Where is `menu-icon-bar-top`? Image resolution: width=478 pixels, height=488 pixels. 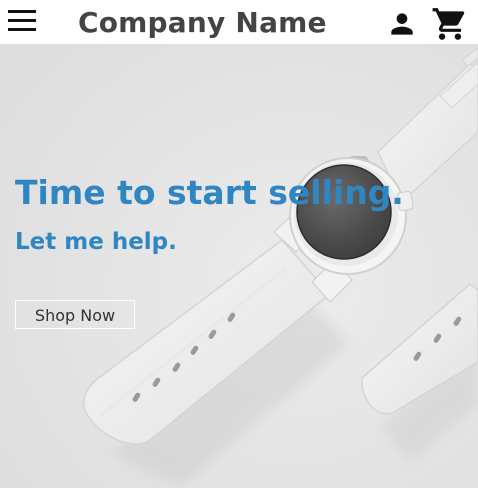 menu-icon-bar-top is located at coordinates (22, 11).